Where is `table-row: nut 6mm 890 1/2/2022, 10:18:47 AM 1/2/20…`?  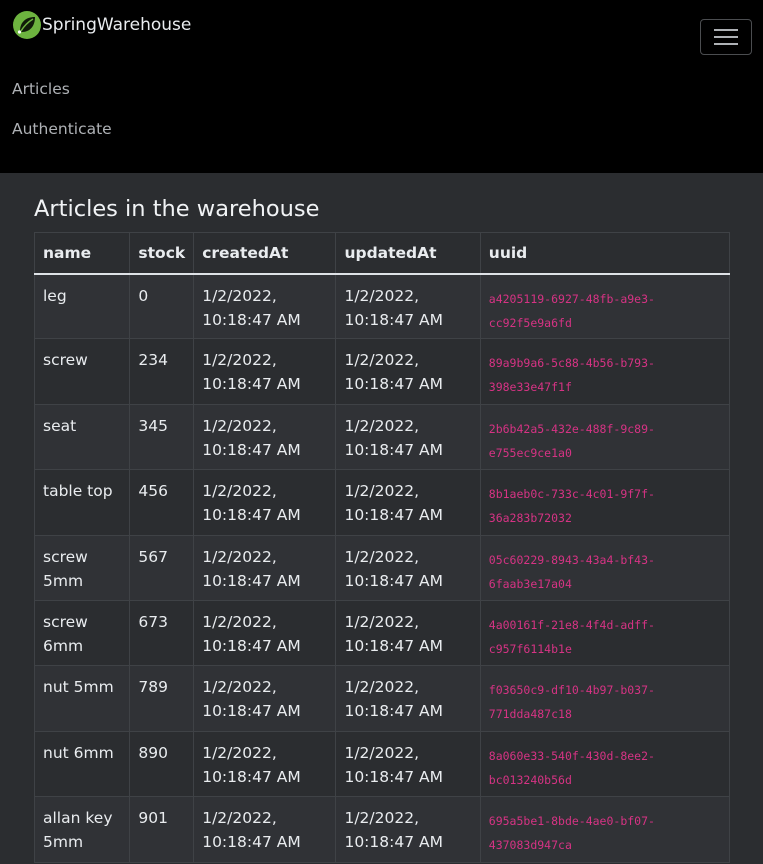 table-row: nut 6mm 890 1/2/2022, 10:18:47 AM 1/2/20… is located at coordinates (382, 764).